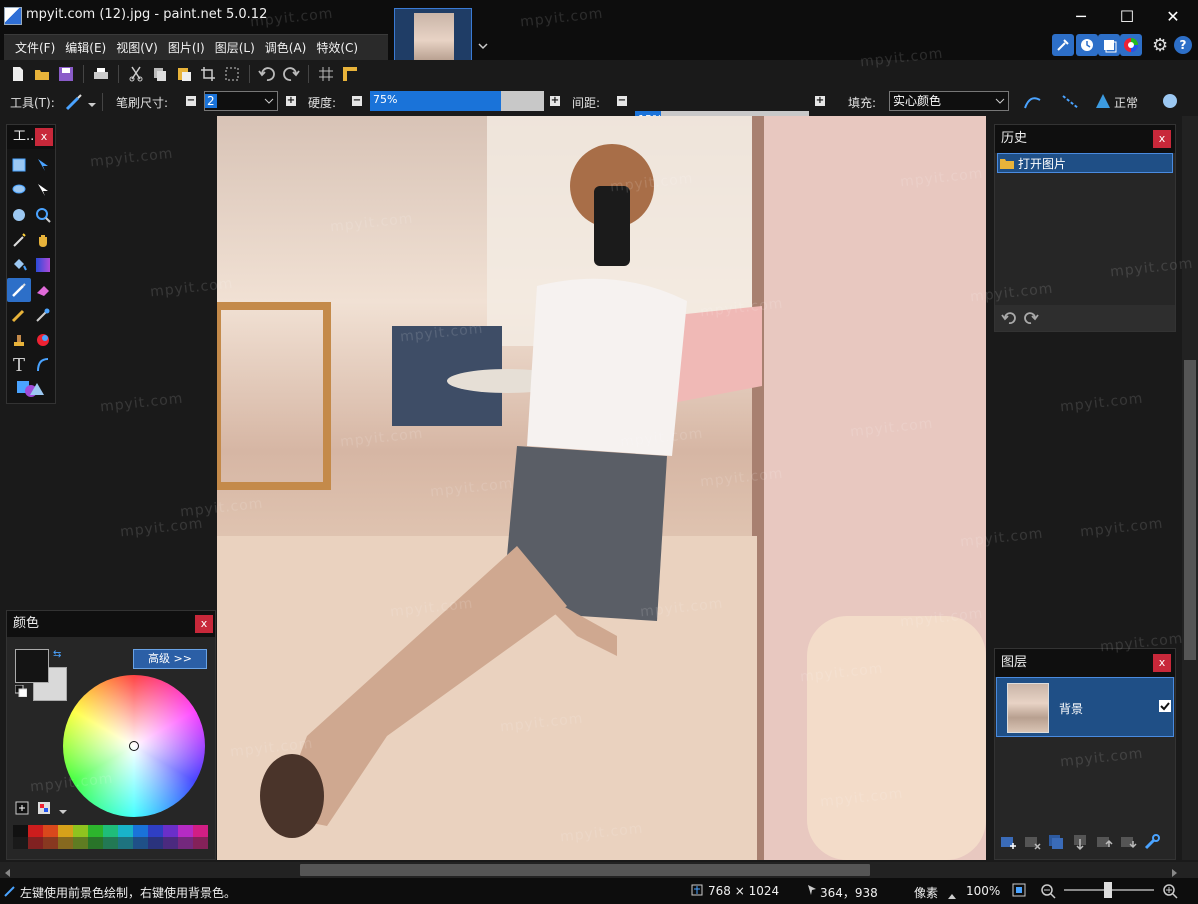  I want to click on delete-layer-icon, so click(1032, 843).